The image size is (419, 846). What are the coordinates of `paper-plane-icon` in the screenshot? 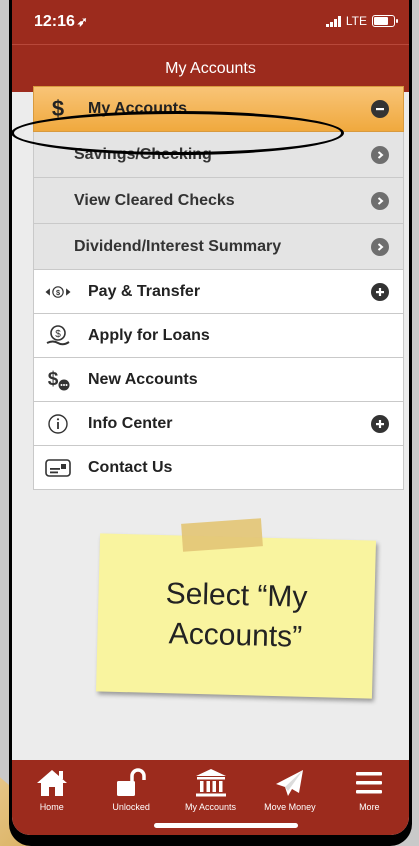 It's located at (289, 783).